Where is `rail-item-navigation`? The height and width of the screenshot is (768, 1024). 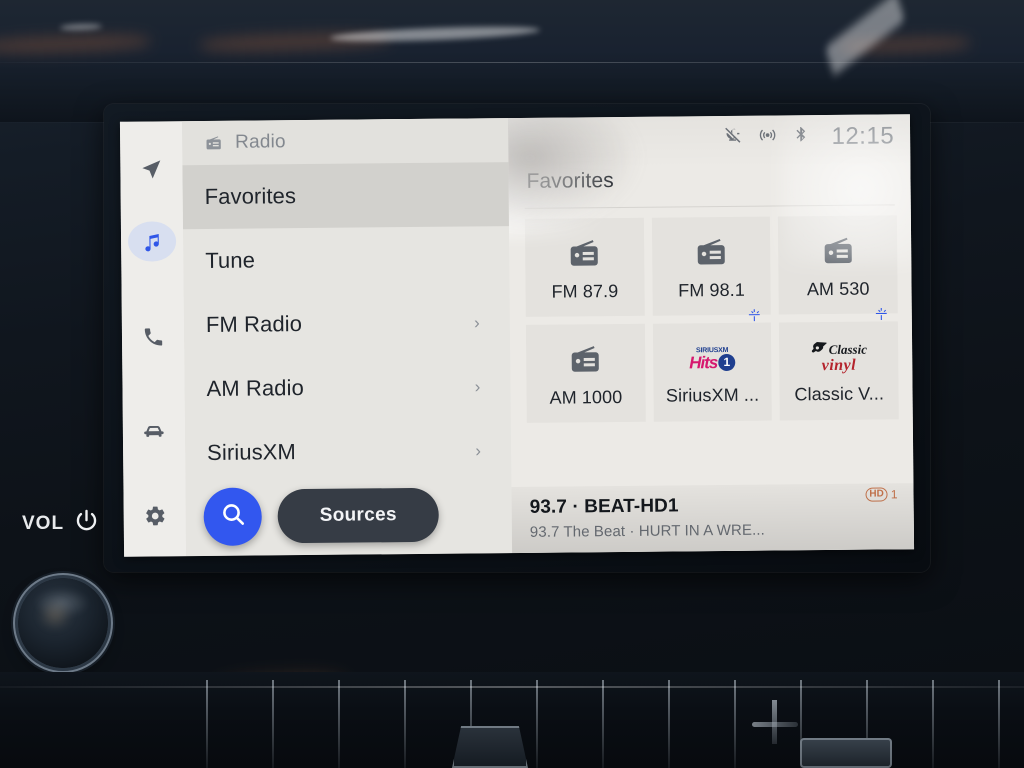 rail-item-navigation is located at coordinates (151, 169).